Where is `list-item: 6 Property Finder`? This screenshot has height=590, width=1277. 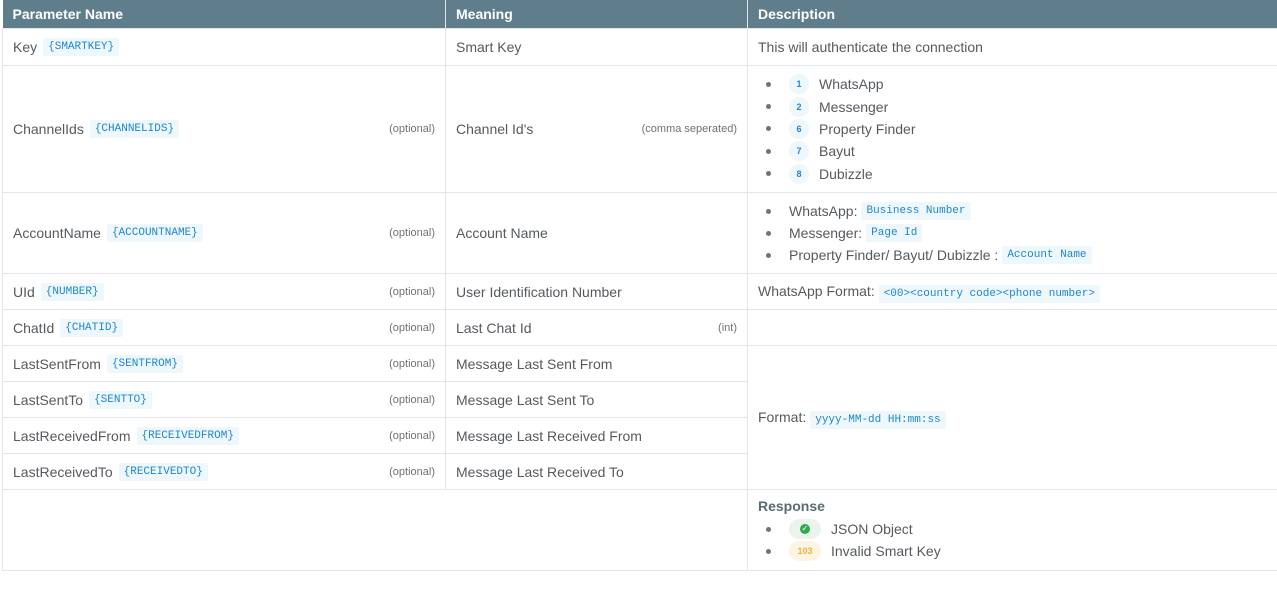
list-item: 6 Property Finder is located at coordinates (1013, 129).